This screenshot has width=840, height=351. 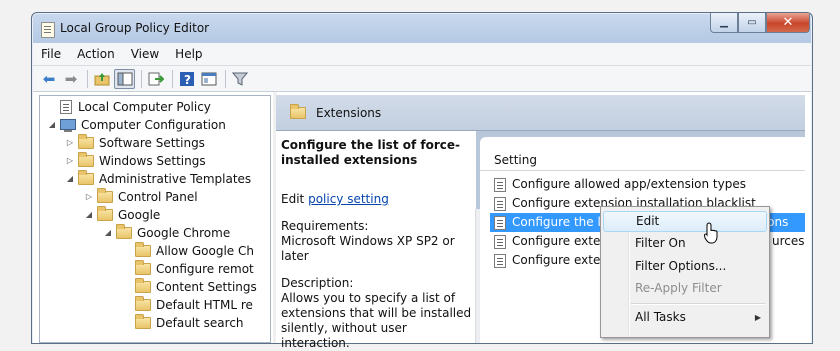 I want to click on tree-item-label: Control Panel, so click(x=158, y=197).